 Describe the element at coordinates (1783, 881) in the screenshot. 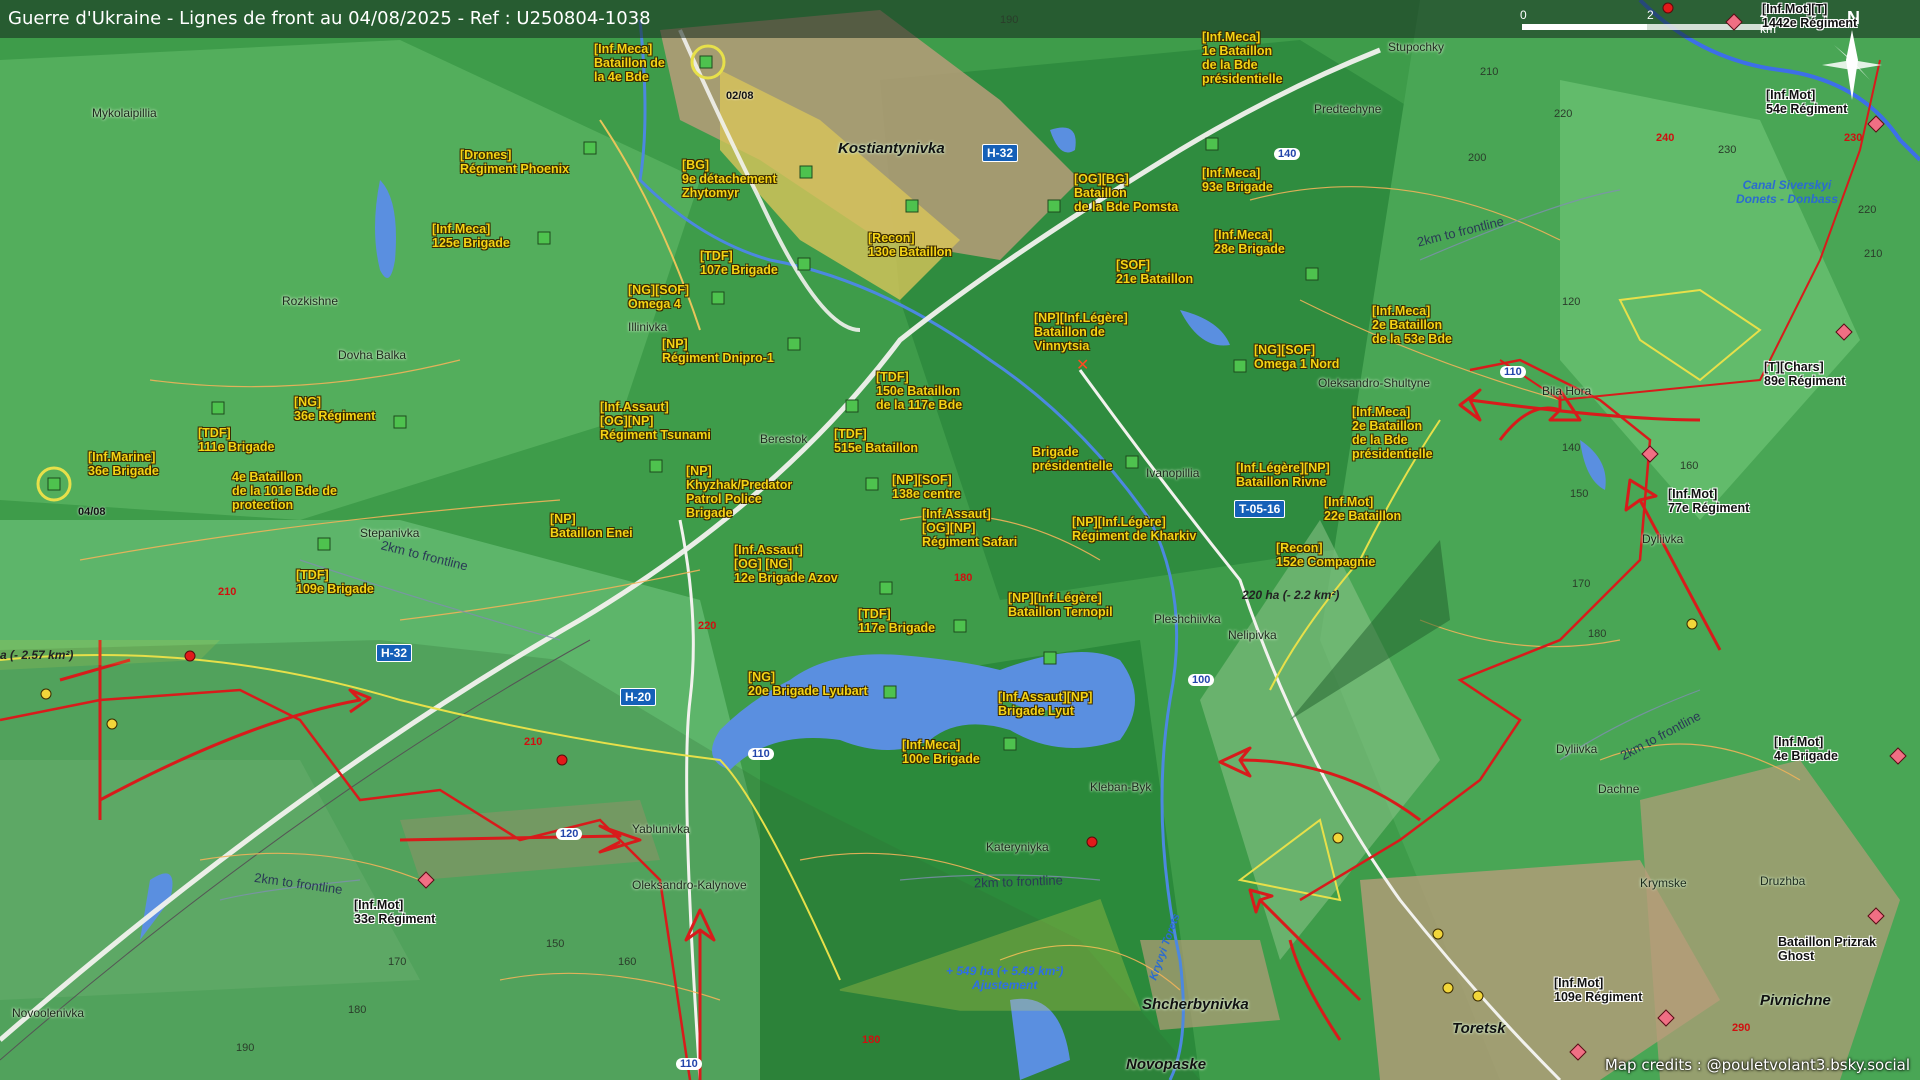

I see `place-label: Druzhba` at that location.